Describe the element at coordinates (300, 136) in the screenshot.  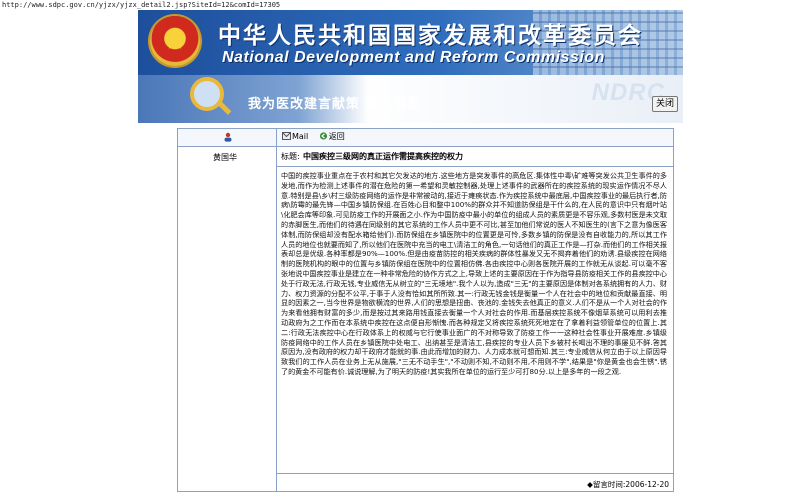
I see `mail-label: Mail` at that location.